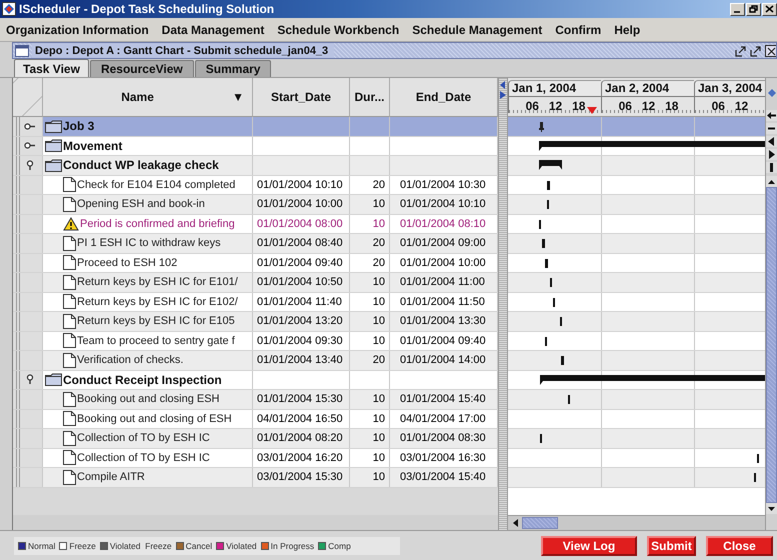 This screenshot has width=777, height=560. I want to click on end-date: 01/01/2004 10:00, so click(443, 262).